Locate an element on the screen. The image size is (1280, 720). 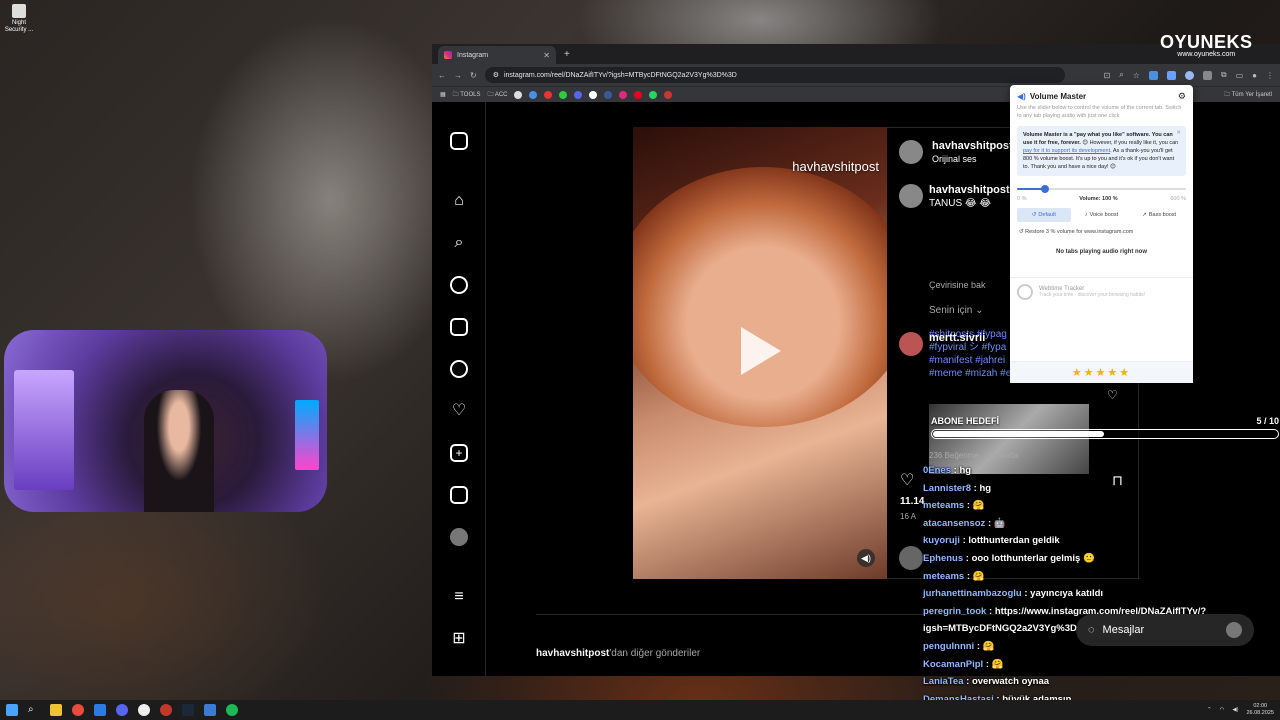
chat-username: atacansensoz is located at coordinates (954, 523).